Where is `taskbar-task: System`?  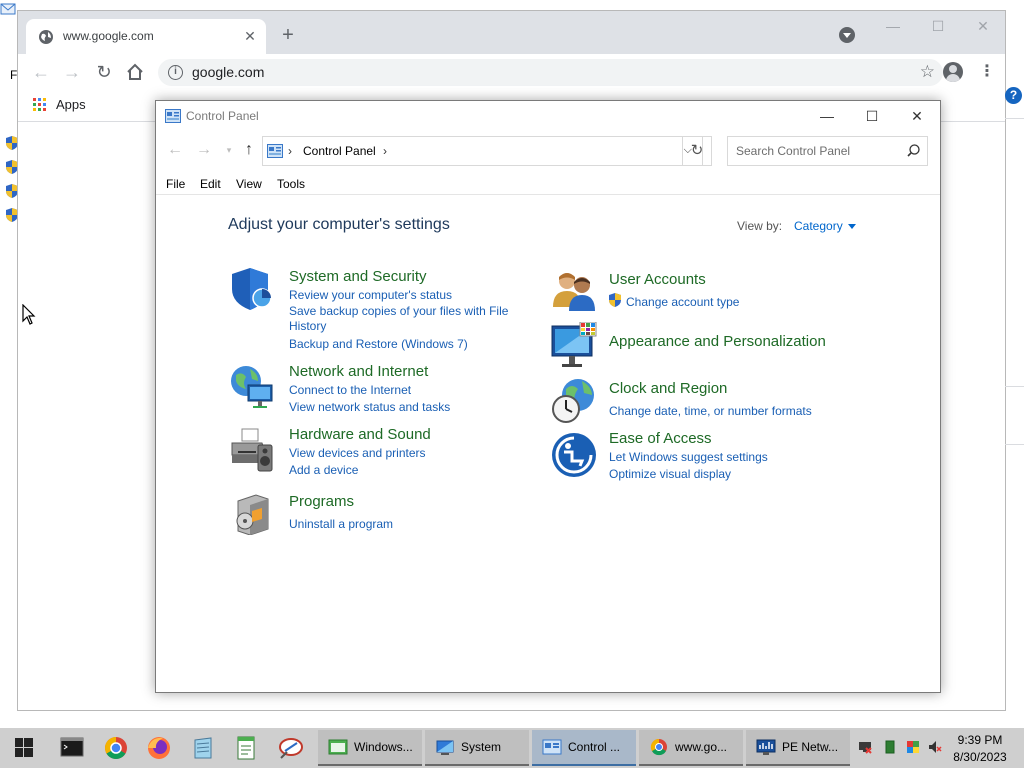
taskbar-task: System is located at coordinates (477, 748).